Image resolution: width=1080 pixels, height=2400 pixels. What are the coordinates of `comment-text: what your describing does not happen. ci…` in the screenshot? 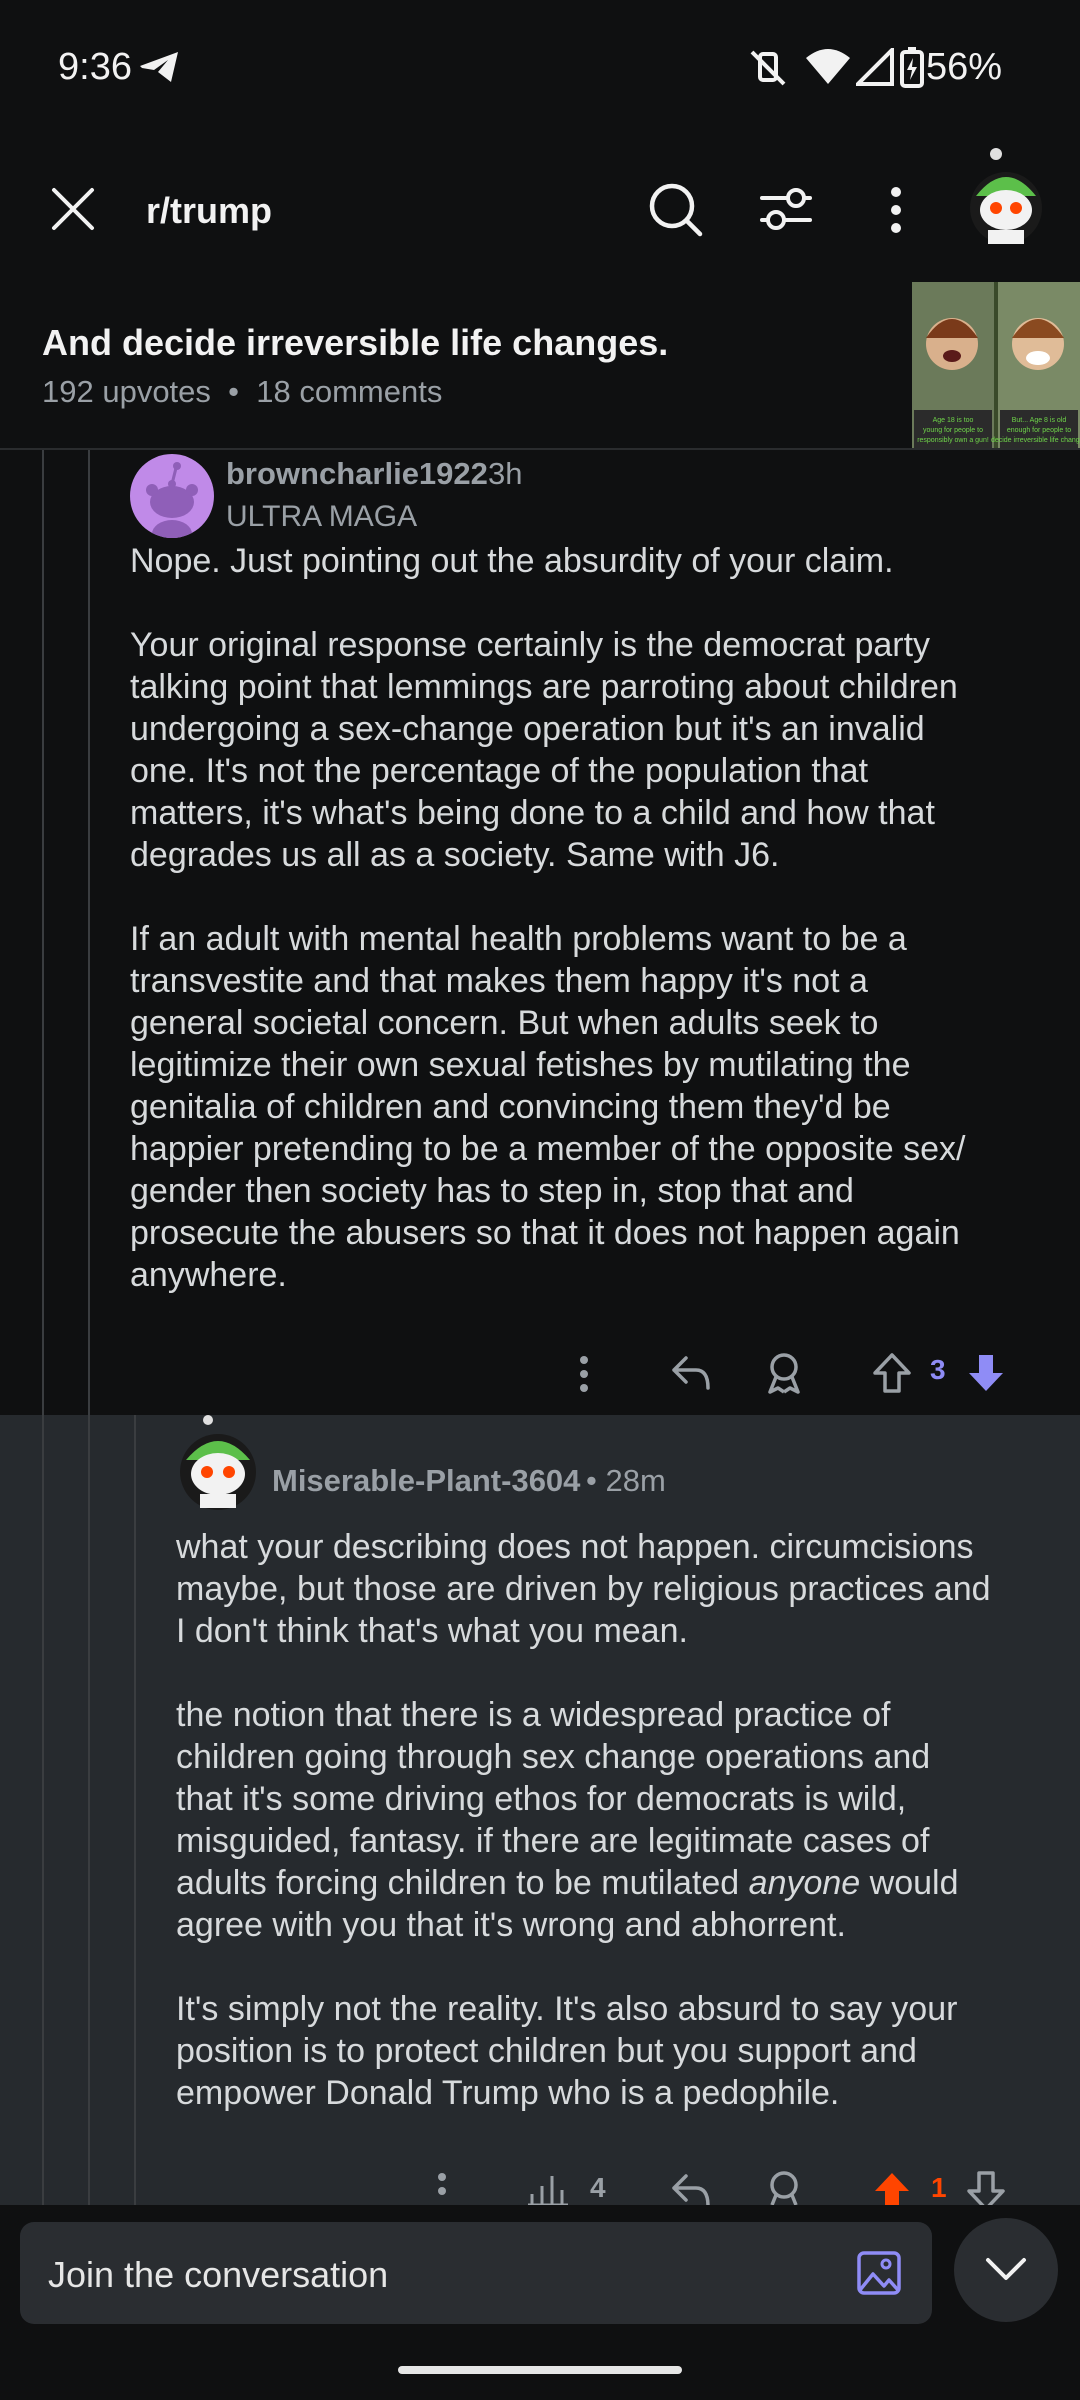 It's located at (583, 1715).